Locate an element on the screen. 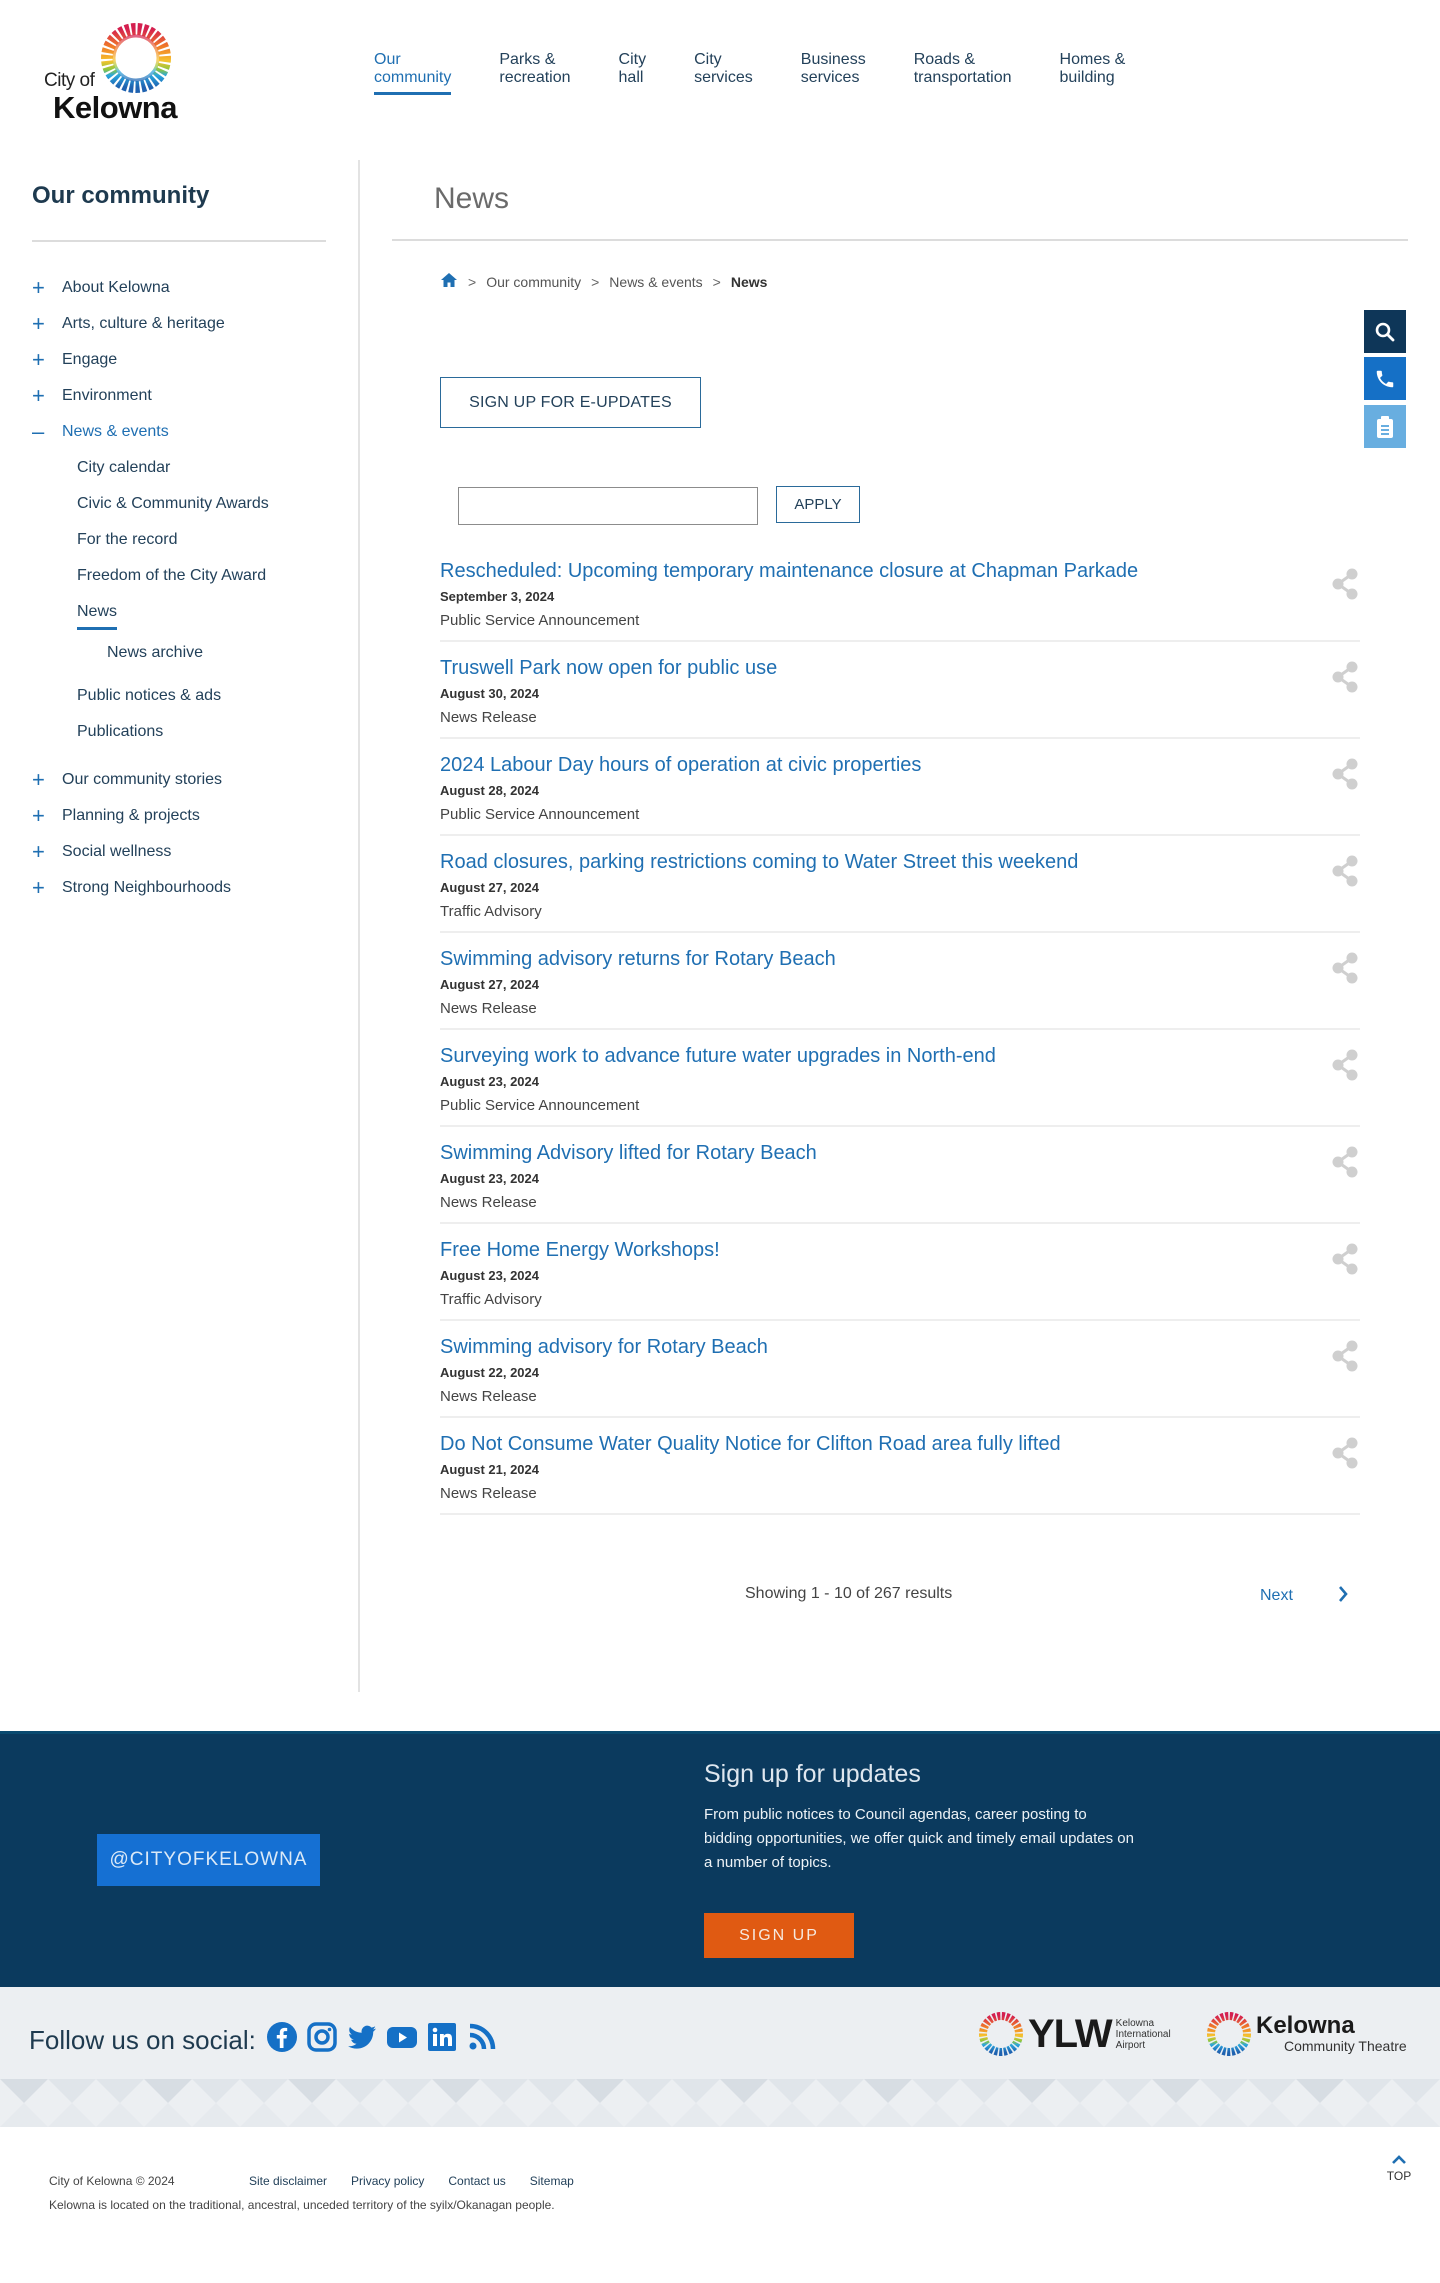  instagram-link is located at coordinates (326, 2040).